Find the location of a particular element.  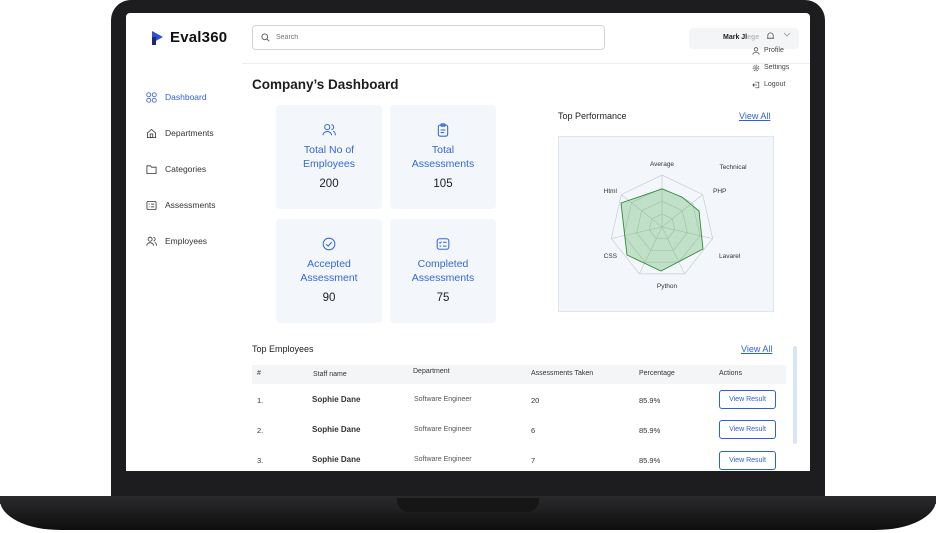

user-name: Mark Jlege is located at coordinates (741, 37).